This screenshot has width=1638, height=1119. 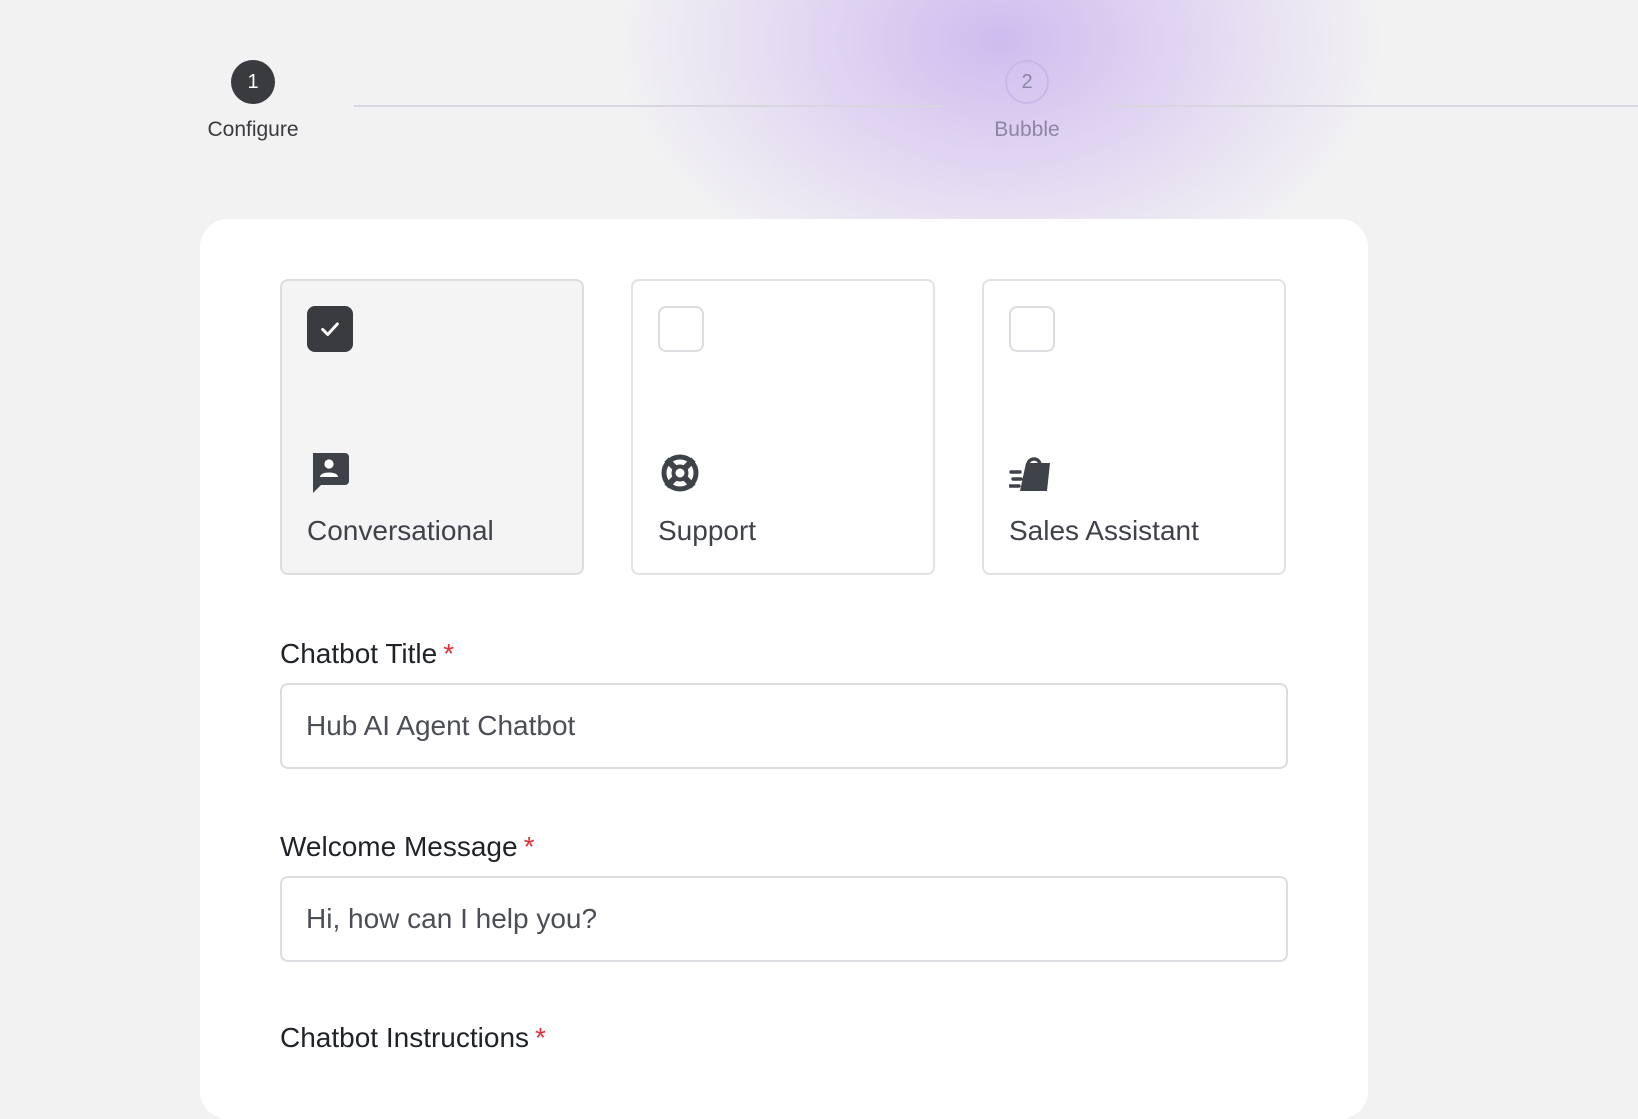 What do you see at coordinates (253, 82) in the screenshot?
I see `step-number-badge: 1` at bounding box center [253, 82].